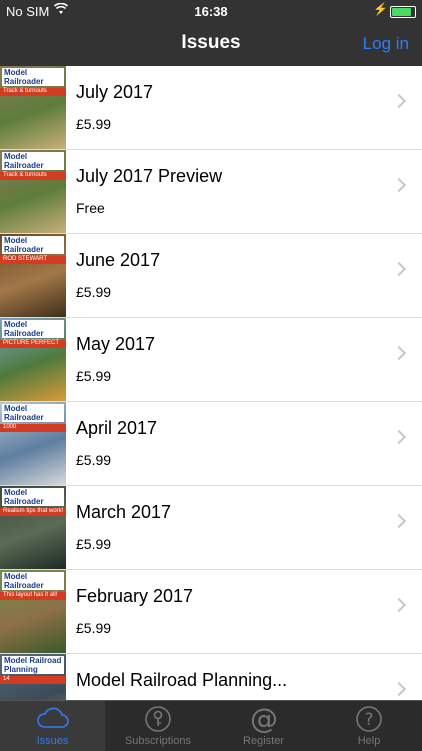  I want to click on issue-cover-image: Model Railroader ROD STEWART, so click(33, 275).